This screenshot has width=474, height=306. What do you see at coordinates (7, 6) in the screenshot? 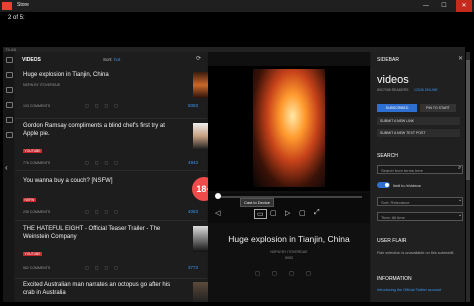
I see `store-icon` at bounding box center [7, 6].